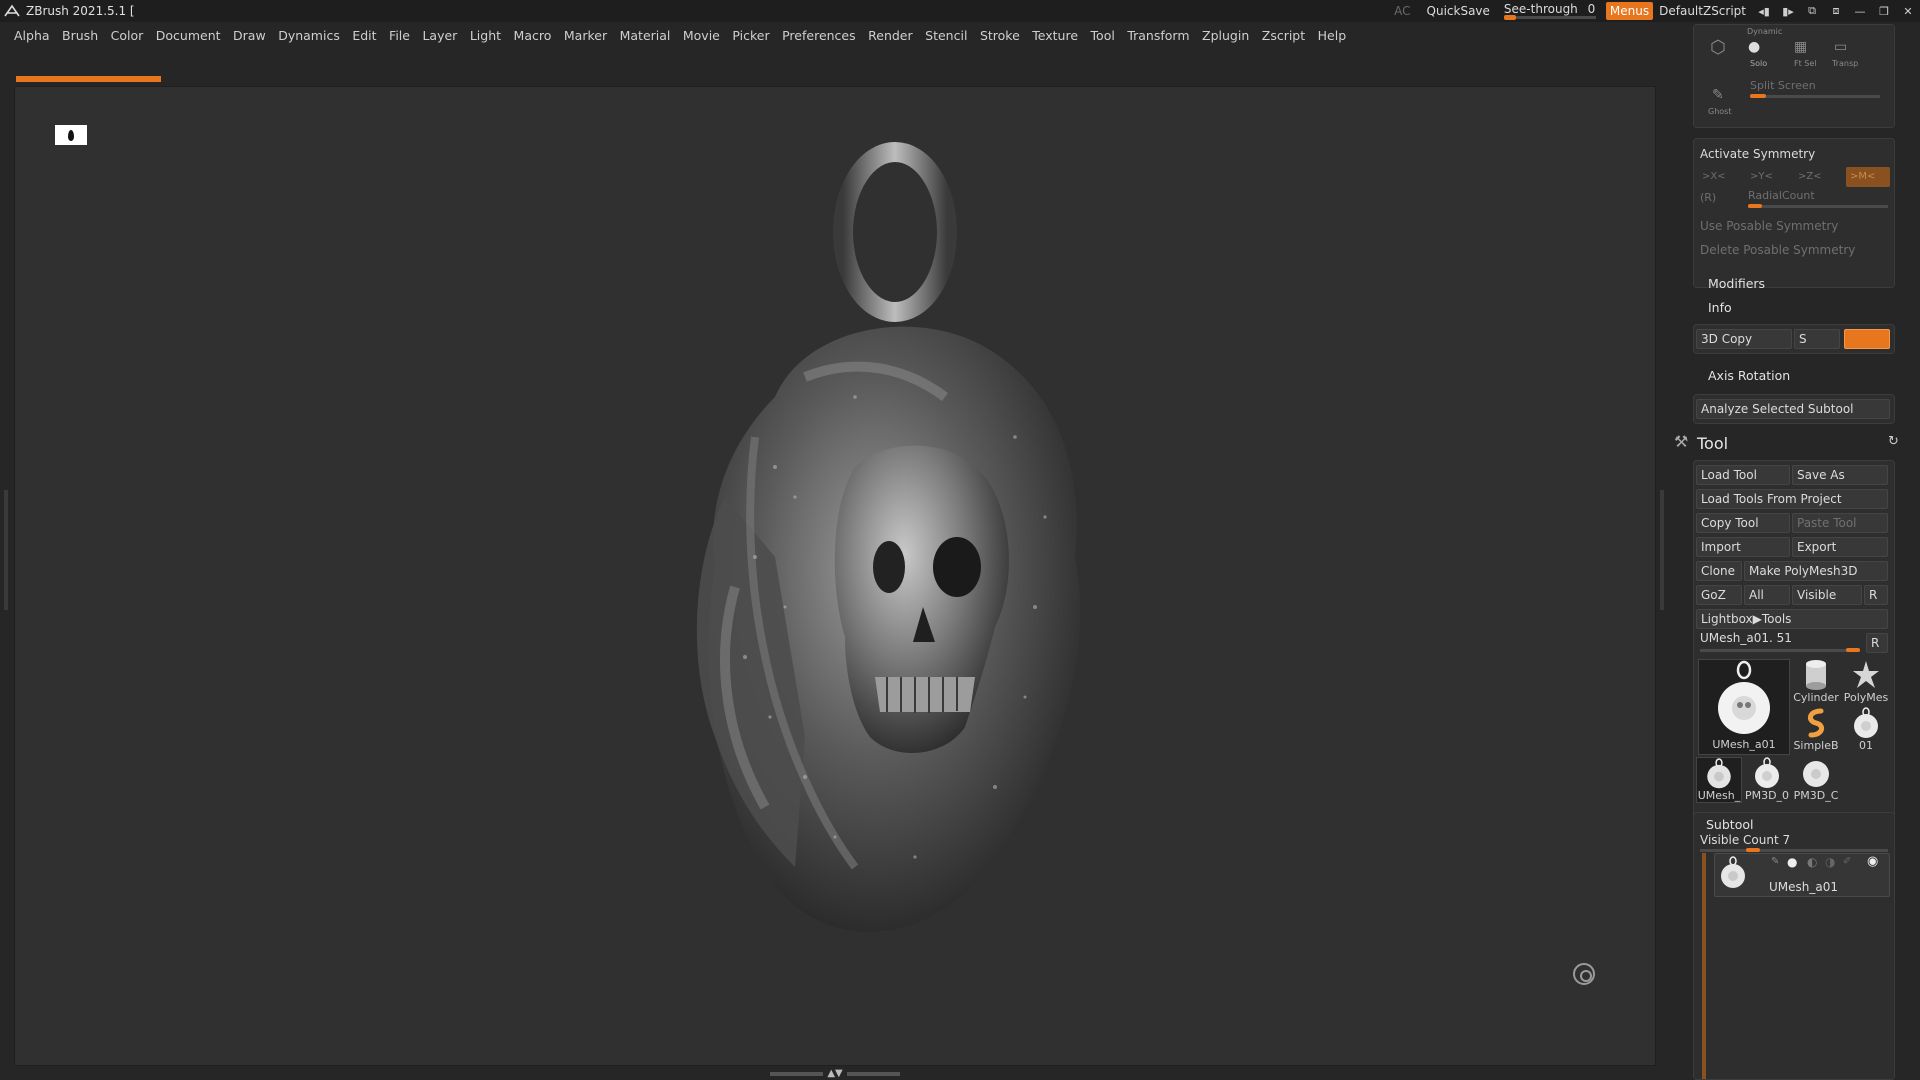 The width and height of the screenshot is (1920, 1080). Describe the element at coordinates (1840, 523) in the screenshot. I see `paste-tool-button: Paste Tool` at that location.